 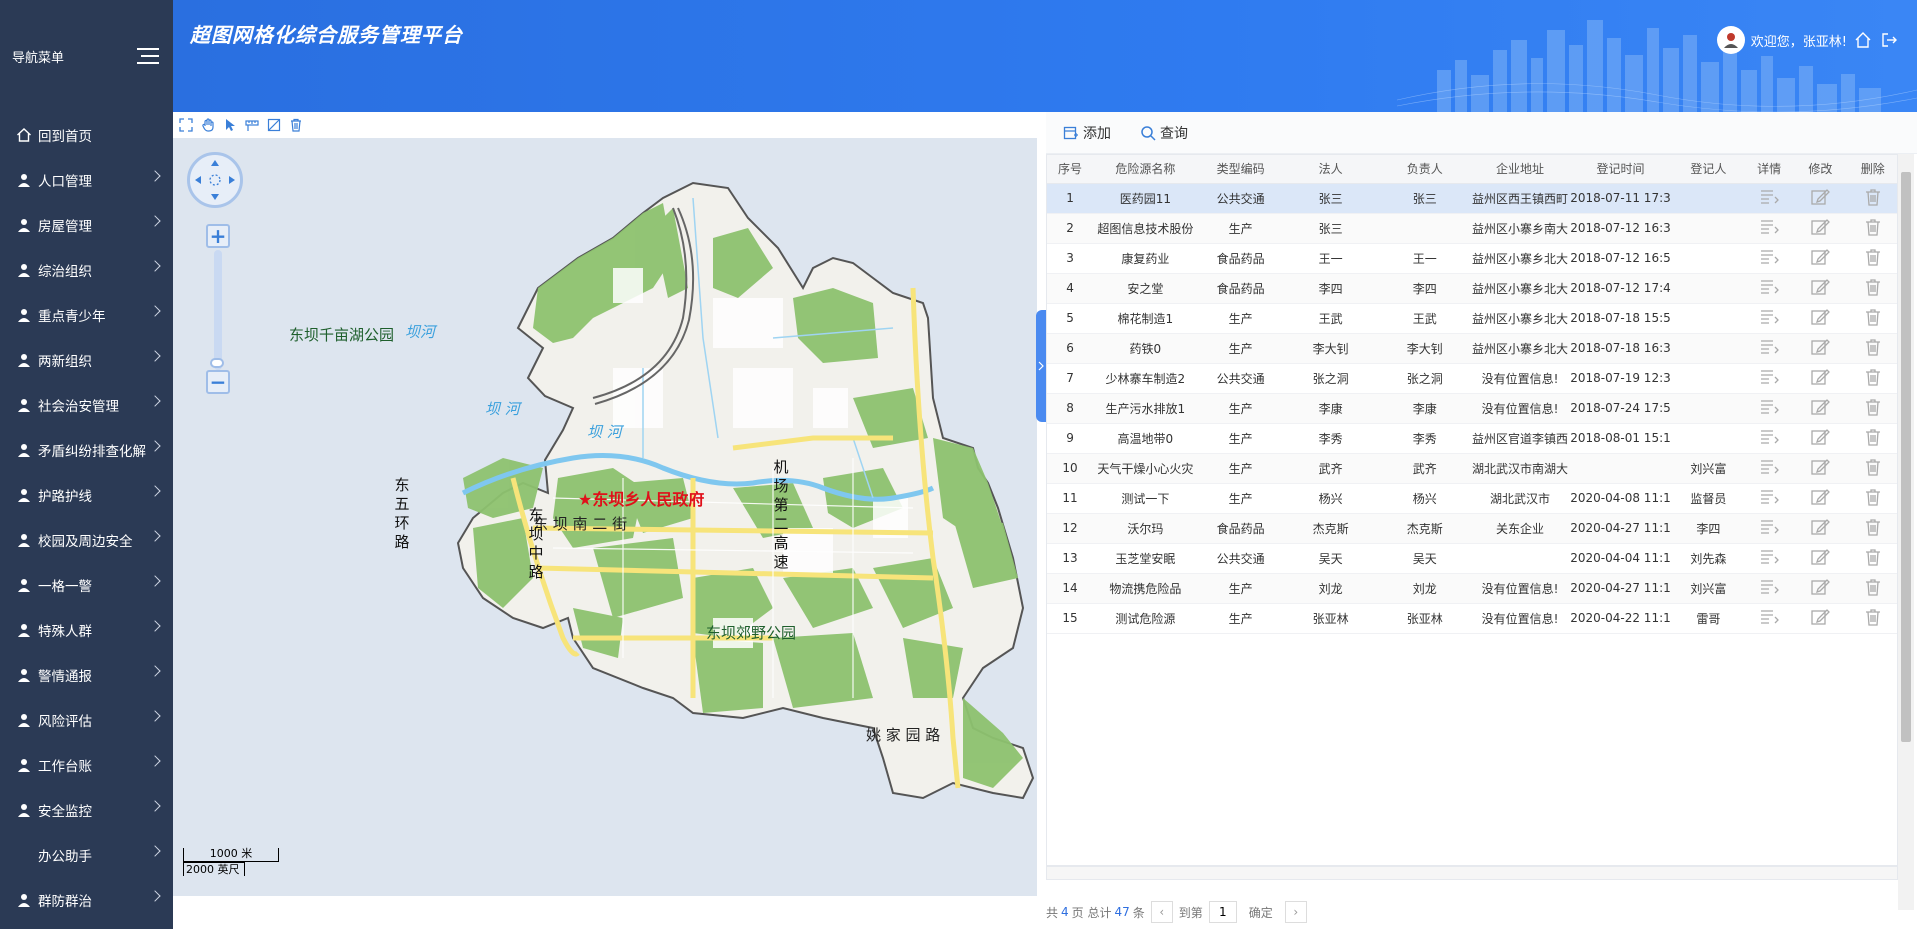 I want to click on table-row: 15 测试危险源 生产 张亚林 张亚林 没有位置信息! 2020-04-22 11:1 雷哥, so click(x=1472, y=618).